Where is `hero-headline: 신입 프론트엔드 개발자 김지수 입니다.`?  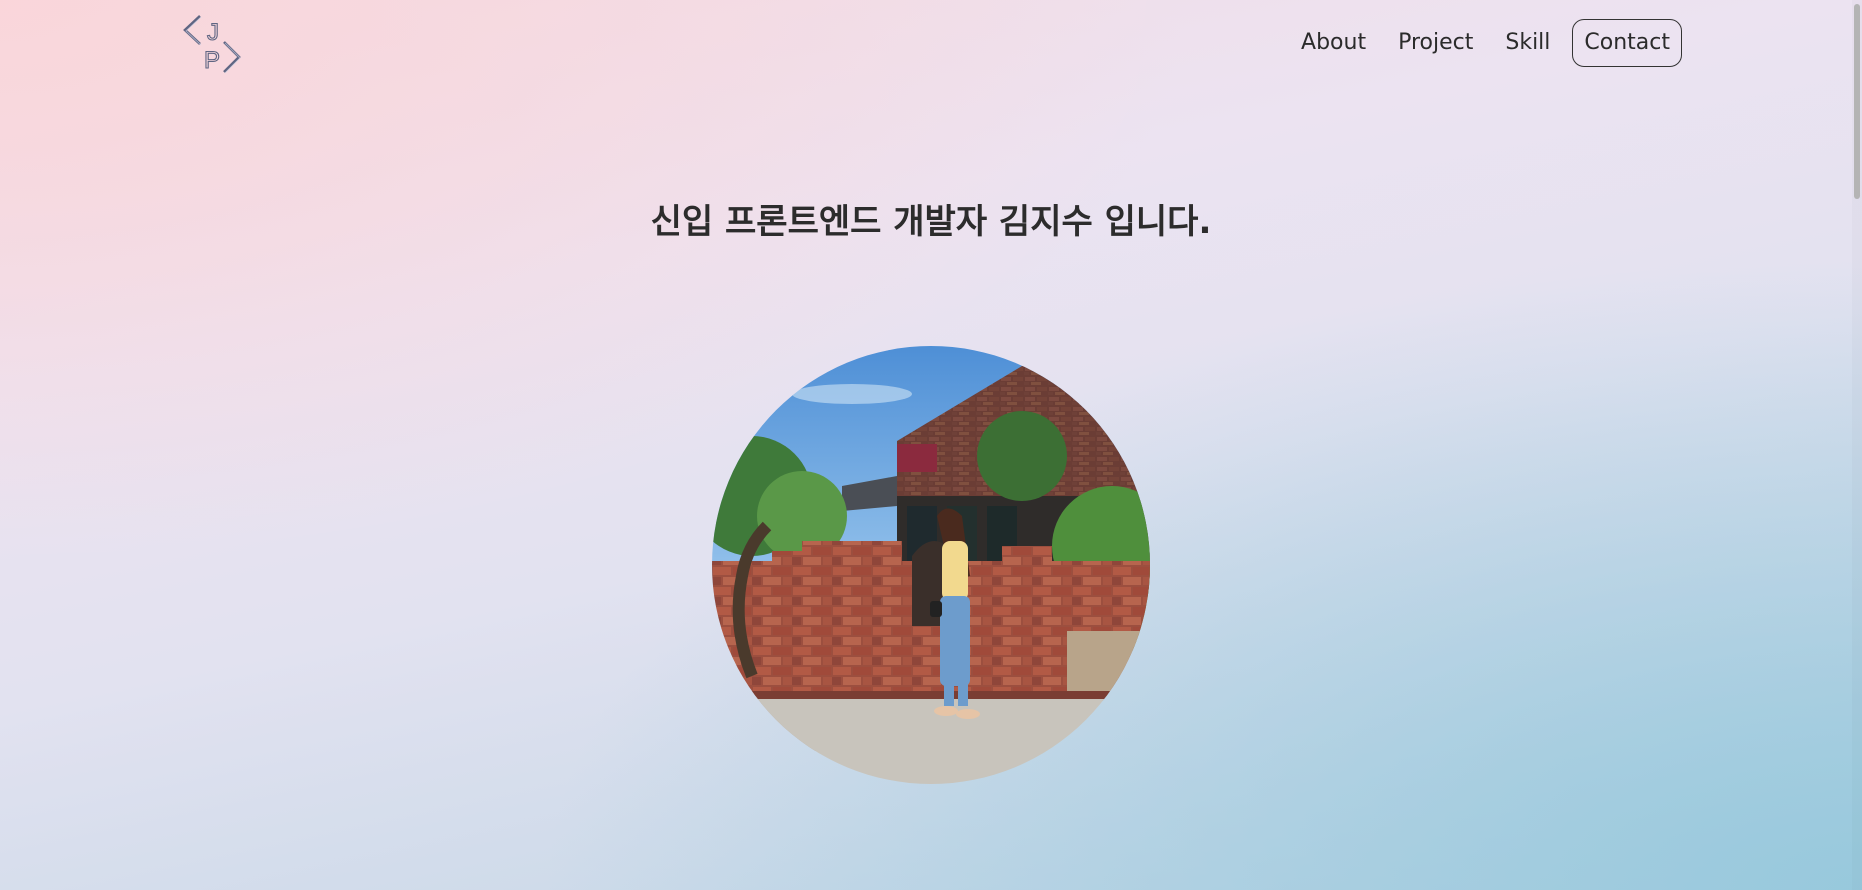 hero-headline: 신입 프론트엔드 개발자 김지수 입니다. is located at coordinates (931, 222).